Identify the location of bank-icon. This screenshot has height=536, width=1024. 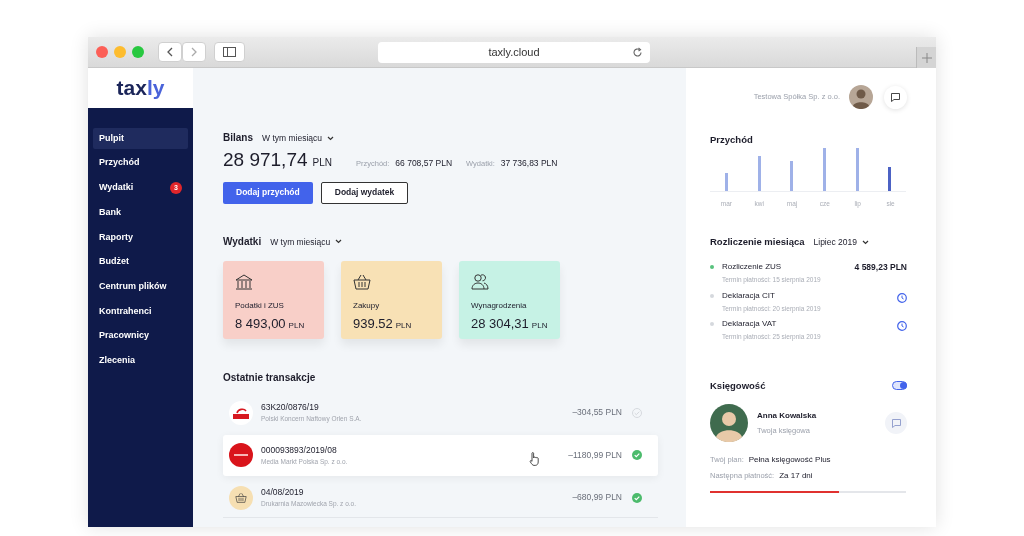
(244, 281).